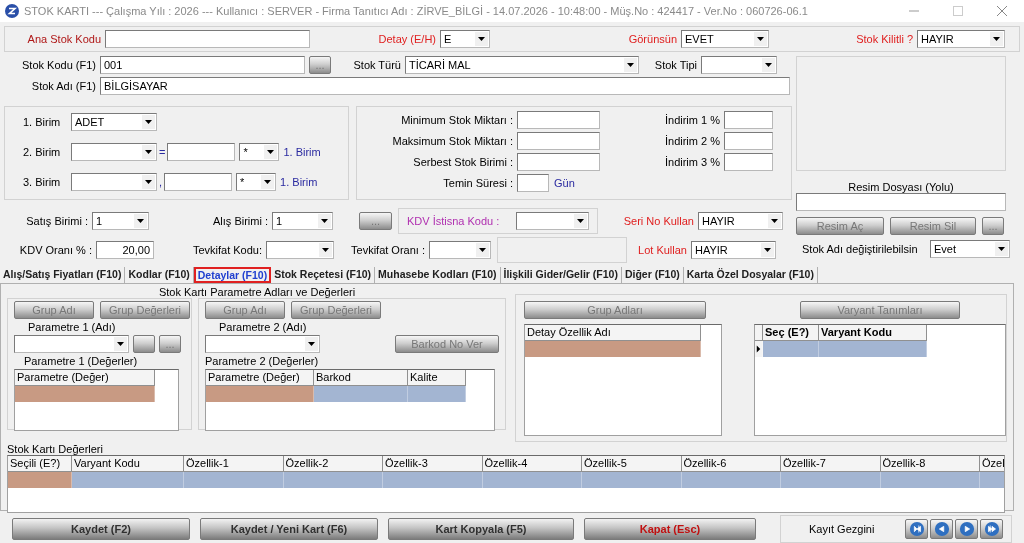 The height and width of the screenshot is (543, 1024). Describe the element at coordinates (831, 464) in the screenshot. I see `column-header: Özellik-7` at that location.